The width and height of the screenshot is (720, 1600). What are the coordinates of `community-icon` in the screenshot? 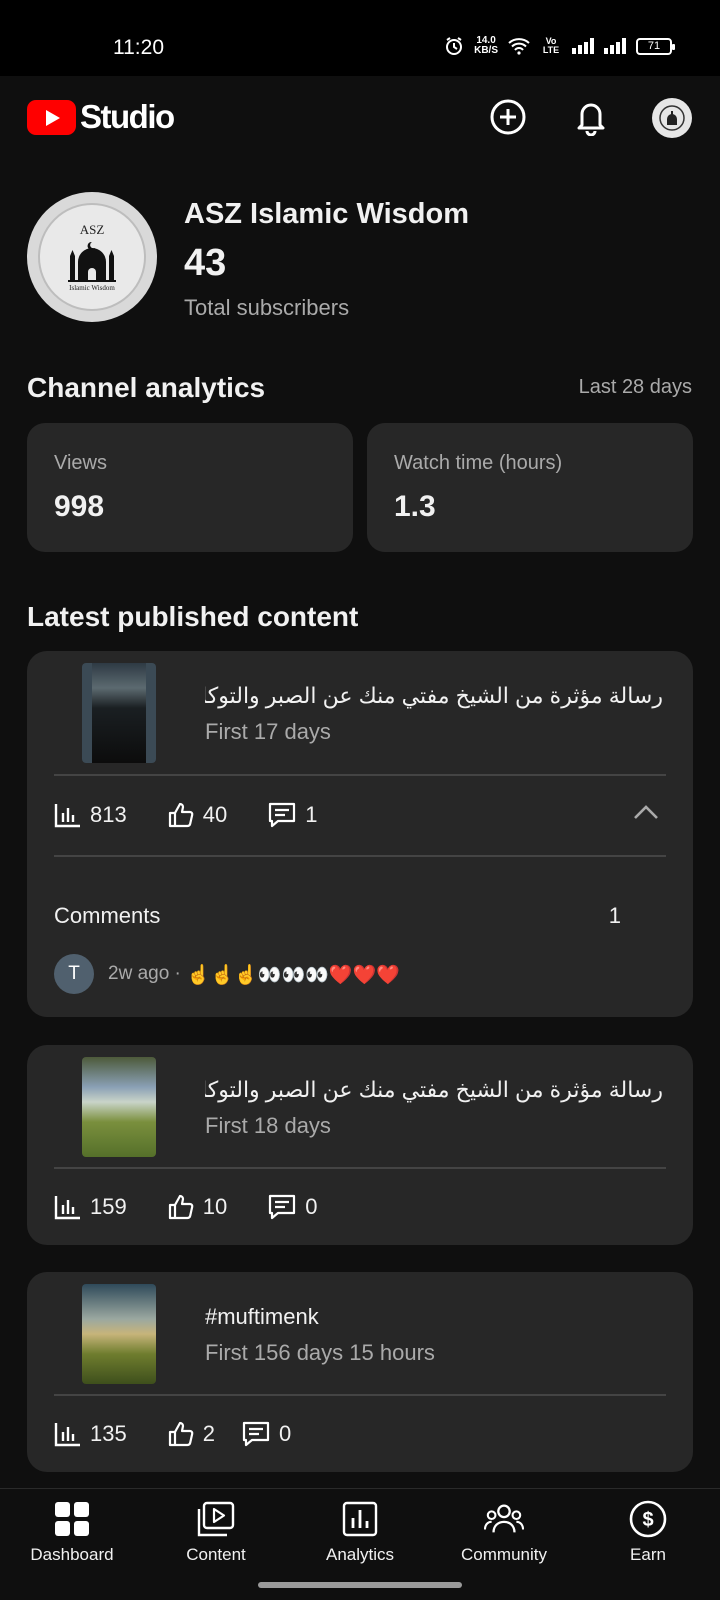 It's located at (504, 1519).